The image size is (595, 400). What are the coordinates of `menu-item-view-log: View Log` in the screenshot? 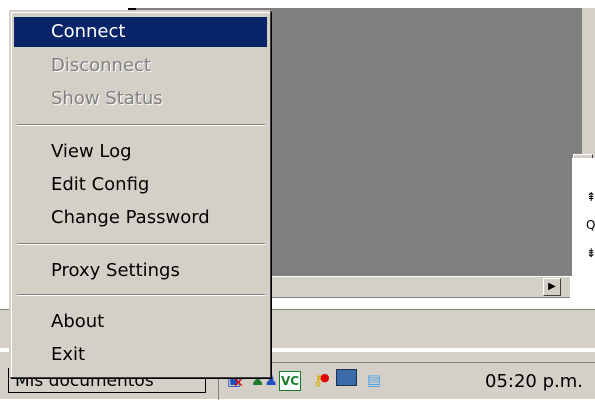 It's located at (140, 152).